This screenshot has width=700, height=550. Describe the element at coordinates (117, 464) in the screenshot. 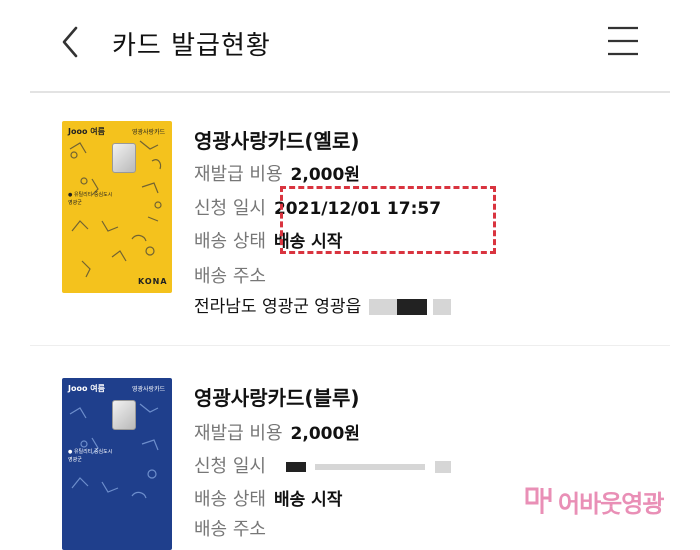

I see `card-image-blue: Jooo 여름 영광사랑카드 ● 유틸리티 중심도시 영광군` at that location.